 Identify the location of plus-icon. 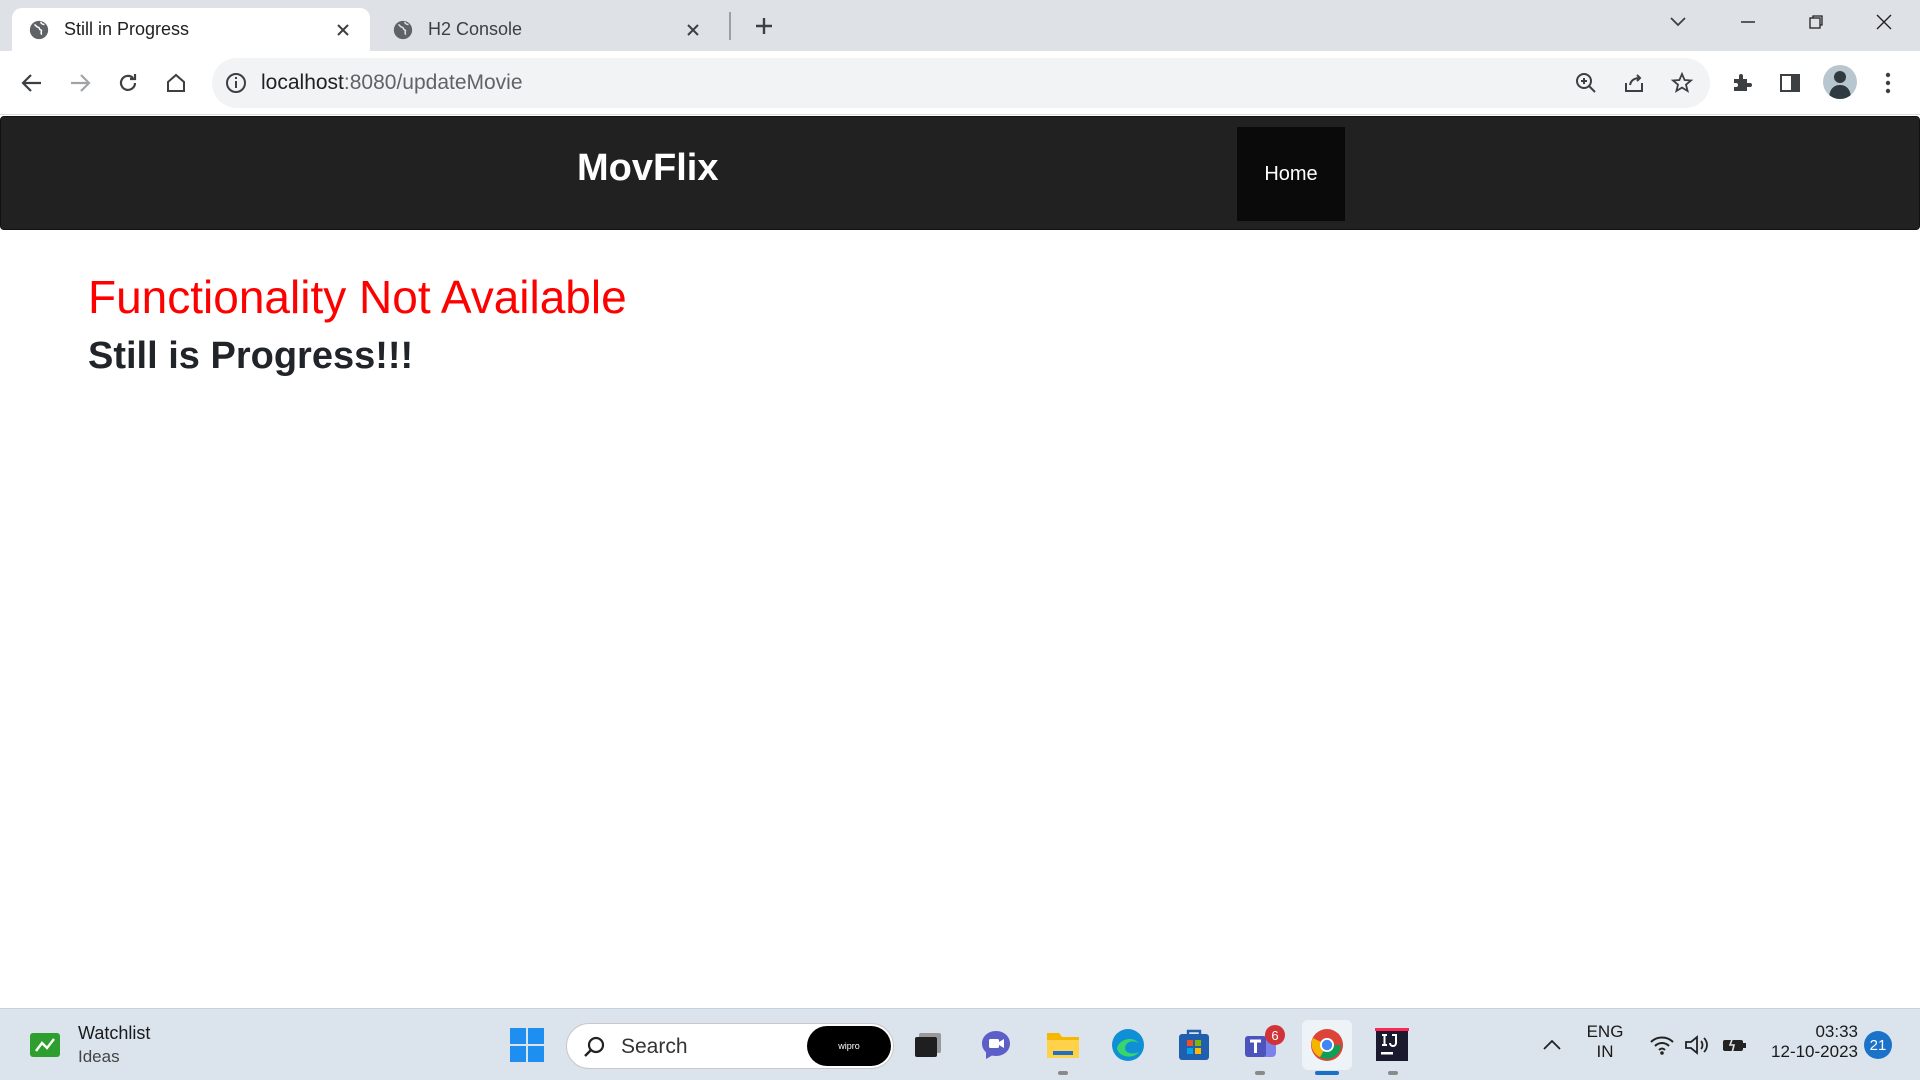
(764, 26).